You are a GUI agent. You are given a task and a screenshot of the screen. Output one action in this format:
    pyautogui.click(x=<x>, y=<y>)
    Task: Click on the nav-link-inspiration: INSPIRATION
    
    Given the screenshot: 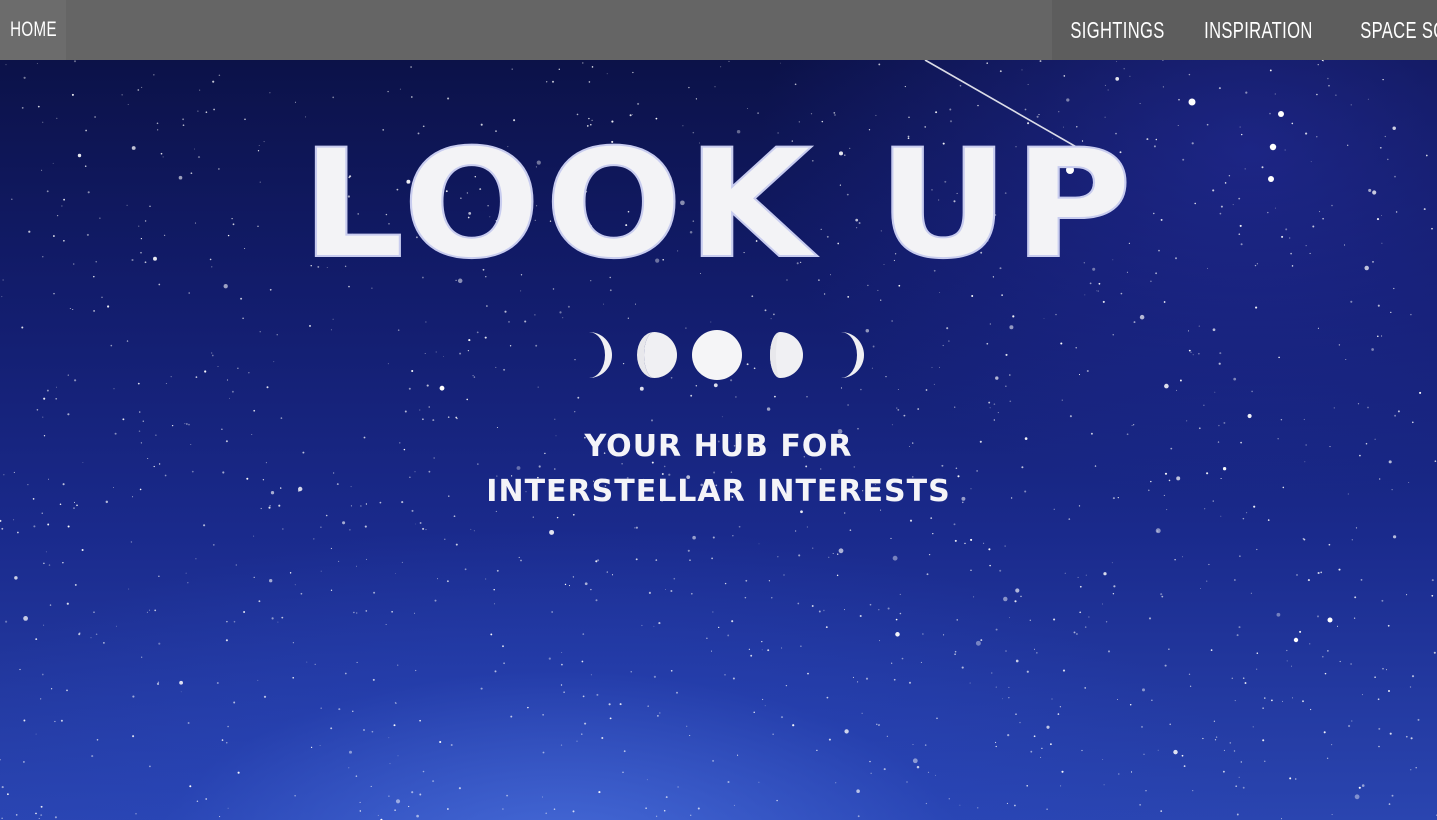 What is the action you would take?
    pyautogui.click(x=1258, y=30)
    